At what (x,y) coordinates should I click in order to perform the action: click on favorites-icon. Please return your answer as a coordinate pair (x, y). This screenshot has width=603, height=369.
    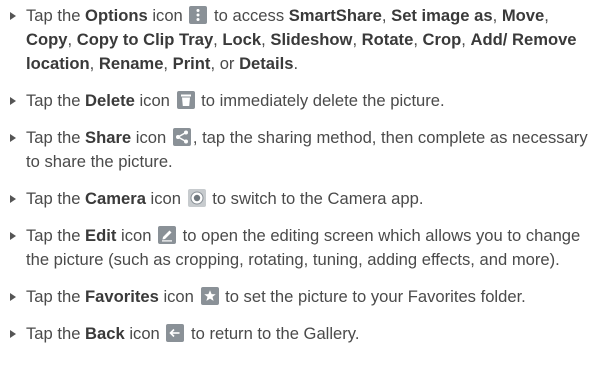
    Looking at the image, I should click on (209, 296).